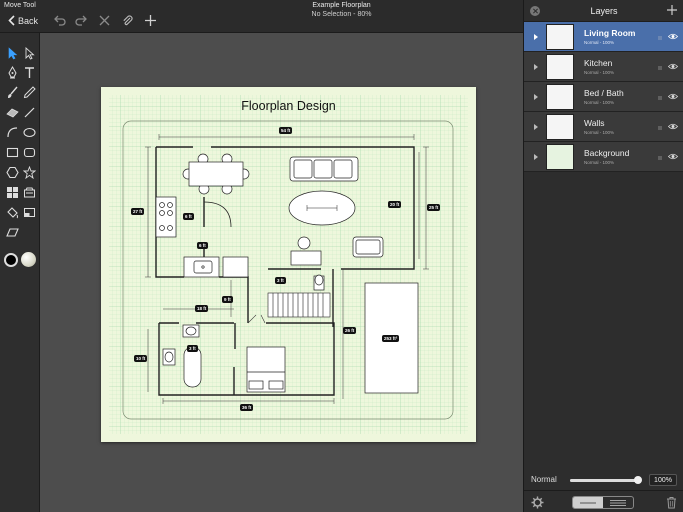  What do you see at coordinates (247, 407) in the screenshot?
I see `dim-label: 36 ft` at bounding box center [247, 407].